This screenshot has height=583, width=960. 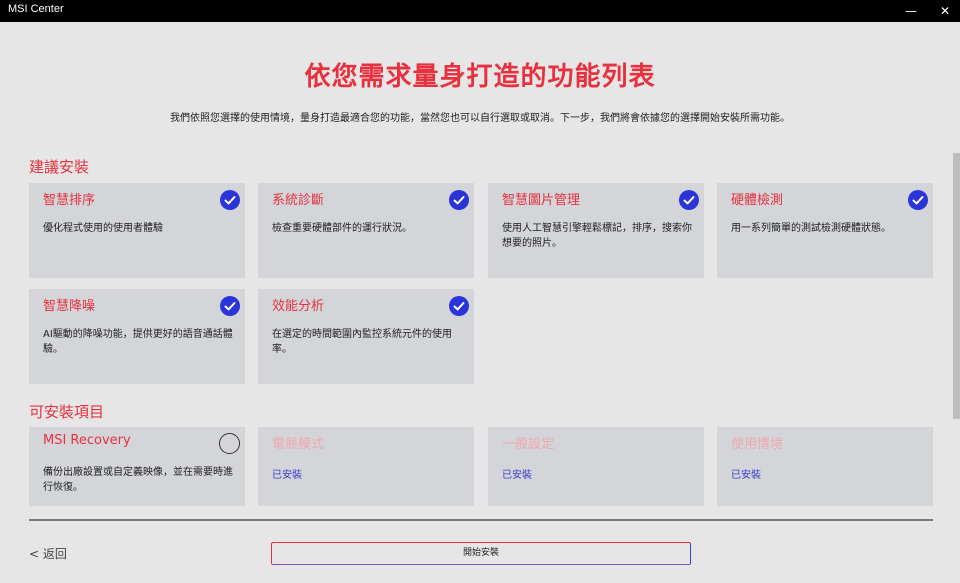 I want to click on card-title: 系統診斷, so click(x=298, y=200).